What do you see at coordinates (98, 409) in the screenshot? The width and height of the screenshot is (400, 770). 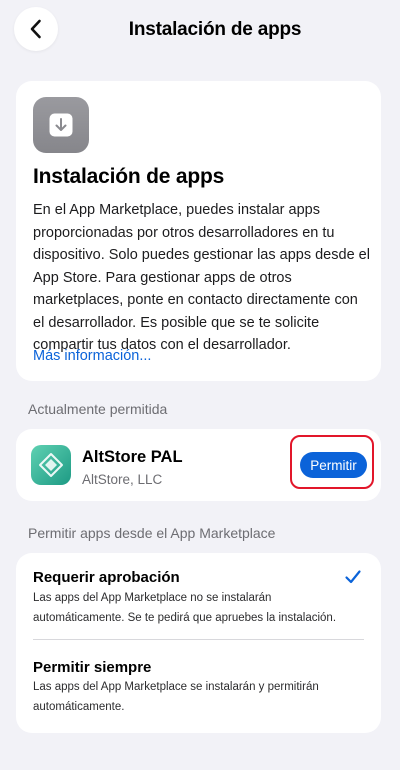 I see `section-header-current: Actualmente permitida` at bounding box center [98, 409].